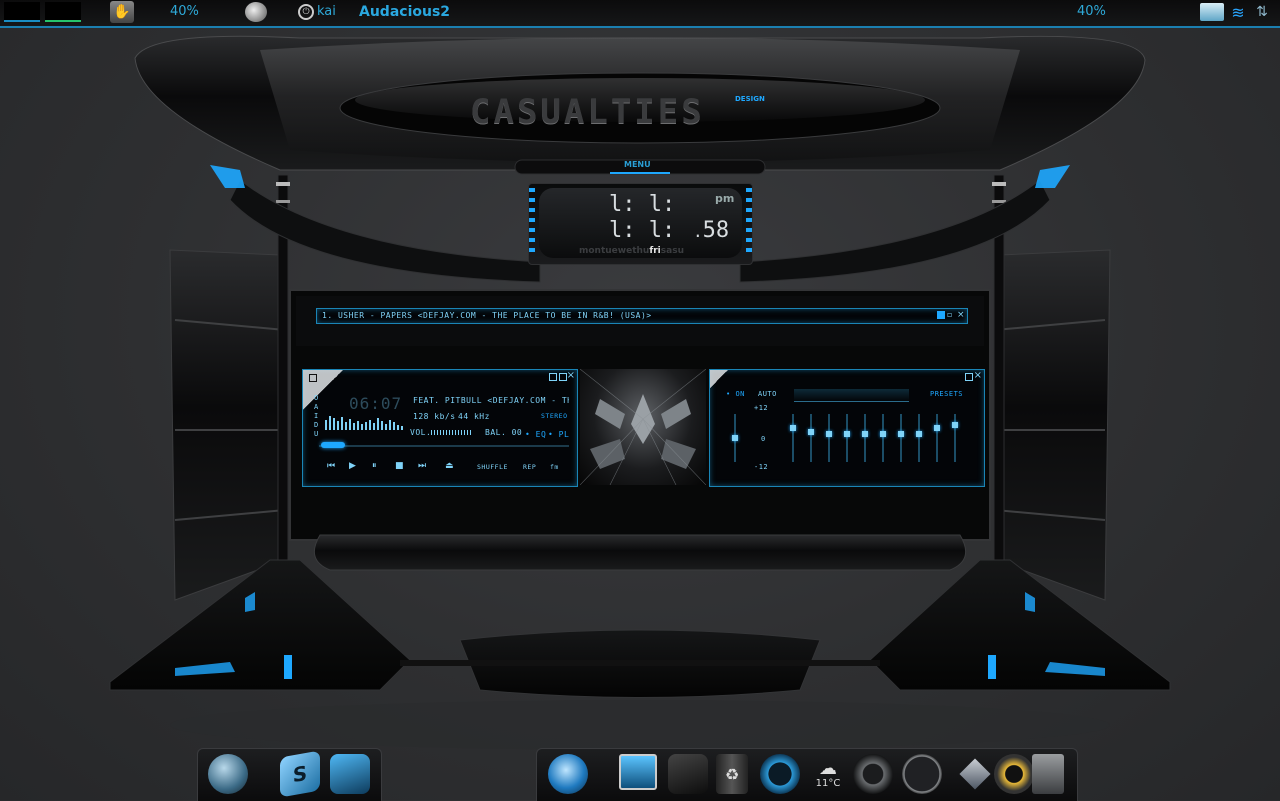  I want to click on eq-band-slider-9-knob, so click(937, 428).